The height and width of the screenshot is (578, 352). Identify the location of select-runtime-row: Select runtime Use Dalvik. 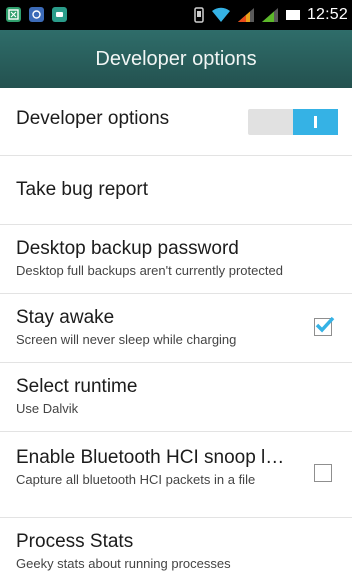
(176, 397).